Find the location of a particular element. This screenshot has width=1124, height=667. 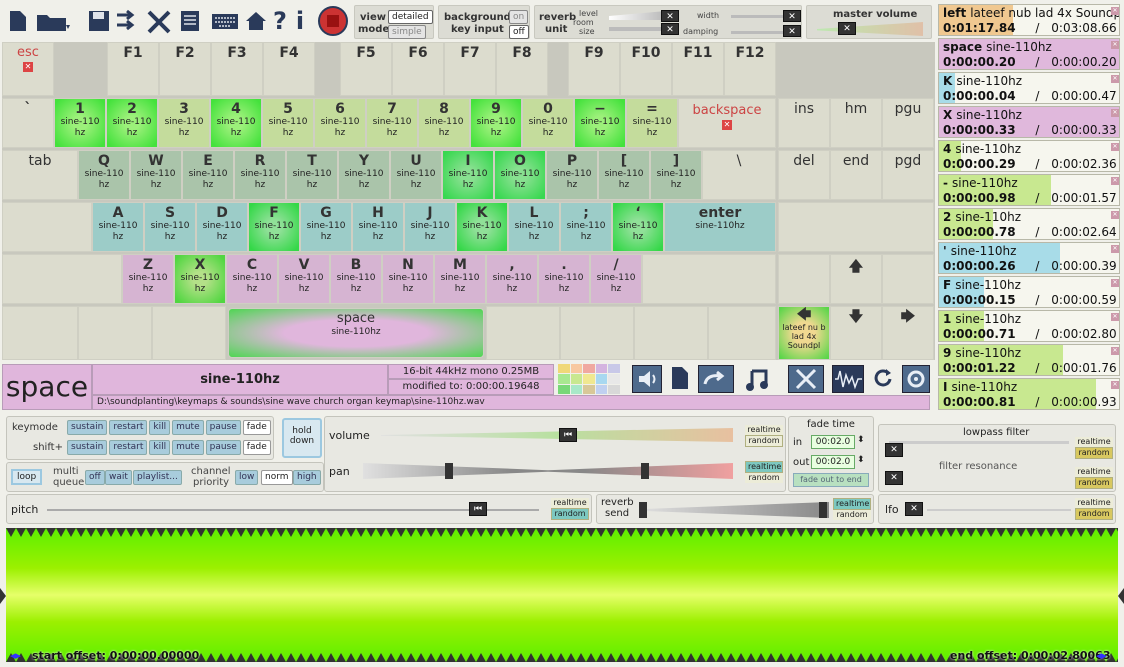

key-r: Rsine-110 hz is located at coordinates (260, 175).